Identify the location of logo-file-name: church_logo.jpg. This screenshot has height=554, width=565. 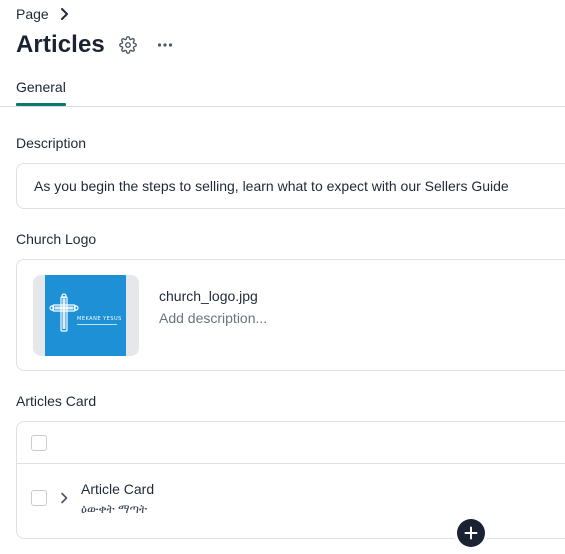
(208, 296).